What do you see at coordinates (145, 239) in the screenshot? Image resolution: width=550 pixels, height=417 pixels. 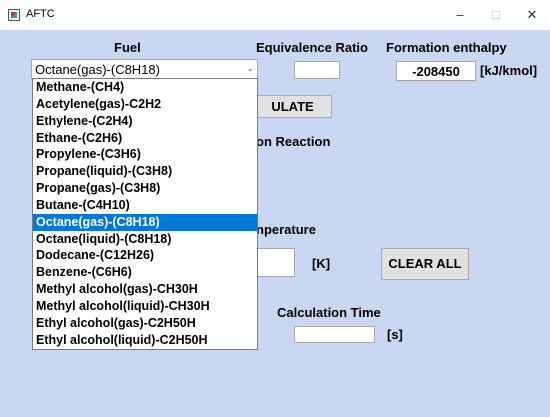 I see `fuel-option: Octane(liquid)-(C8H18)` at bounding box center [145, 239].